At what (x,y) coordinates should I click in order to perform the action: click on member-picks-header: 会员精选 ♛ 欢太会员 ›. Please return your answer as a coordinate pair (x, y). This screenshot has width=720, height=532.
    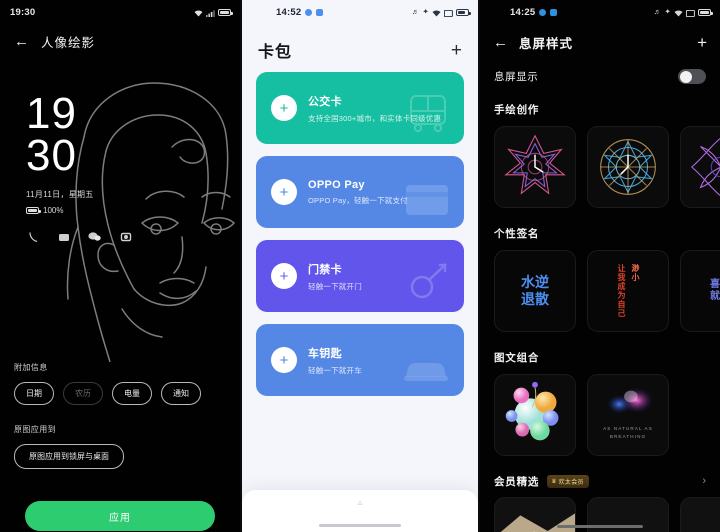
    Looking at the image, I should click on (600, 481).